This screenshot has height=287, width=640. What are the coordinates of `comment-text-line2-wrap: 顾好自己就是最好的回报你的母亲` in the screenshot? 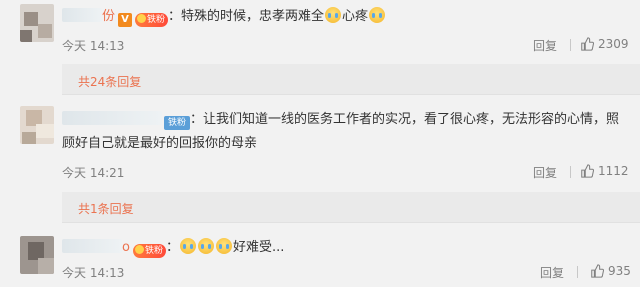 It's located at (159, 144).